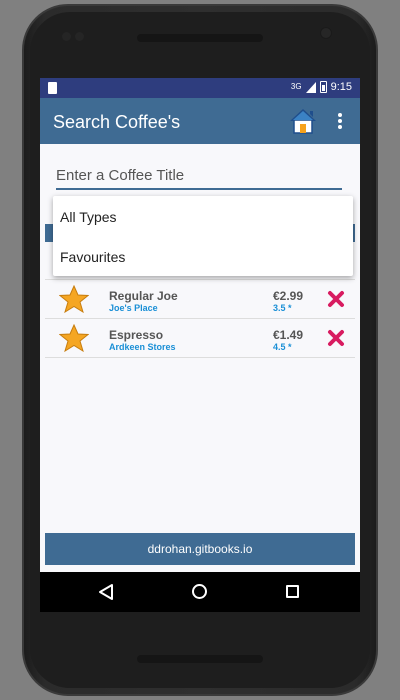 Image resolution: width=400 pixels, height=700 pixels. I want to click on sd-card-icon, so click(52, 88).